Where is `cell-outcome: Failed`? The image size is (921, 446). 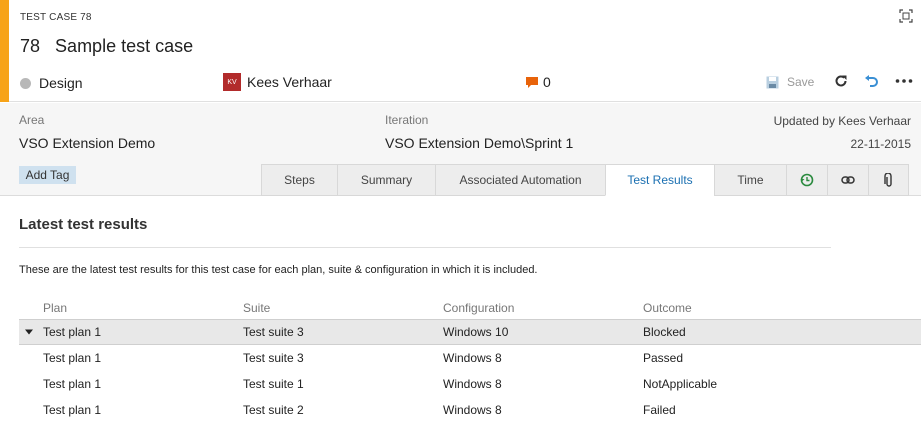 cell-outcome: Failed is located at coordinates (659, 410).